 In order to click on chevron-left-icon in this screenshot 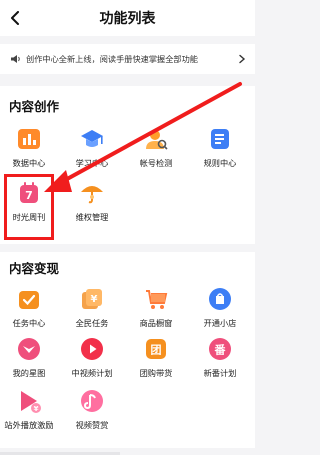, I will do `click(15, 18)`.